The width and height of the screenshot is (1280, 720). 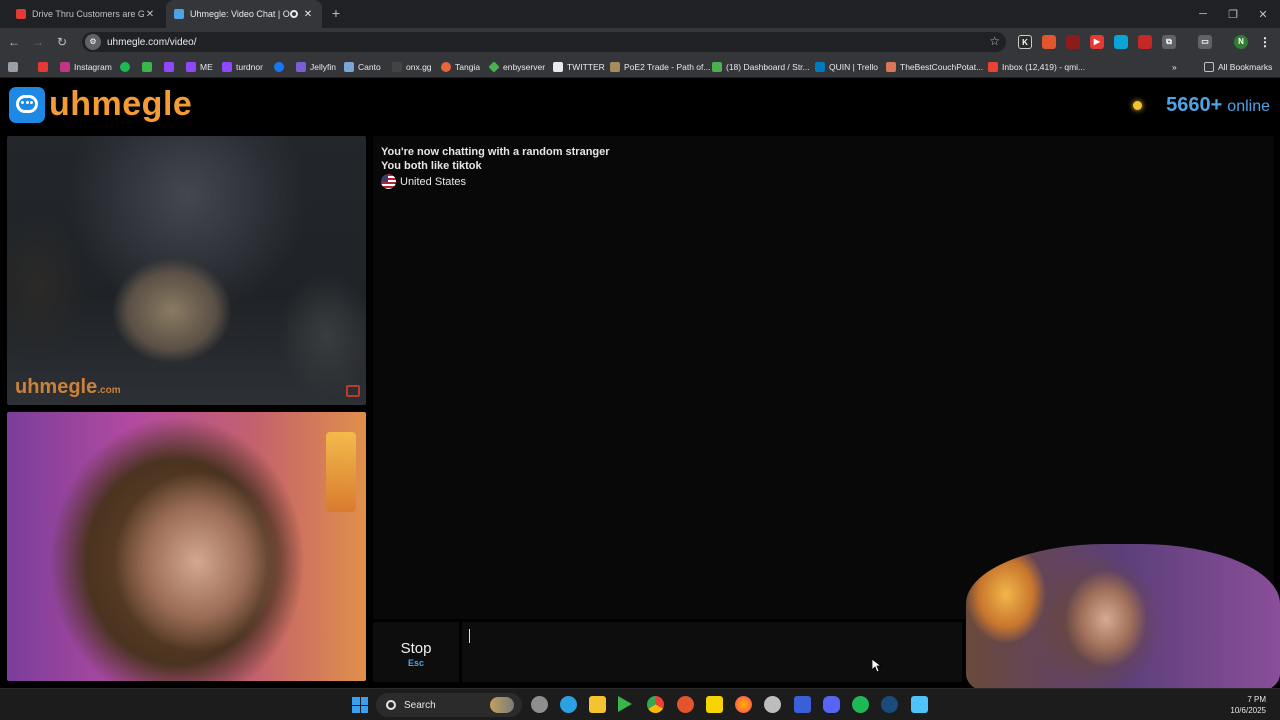 I want to click on bookmark-youtube, so click(x=45, y=67).